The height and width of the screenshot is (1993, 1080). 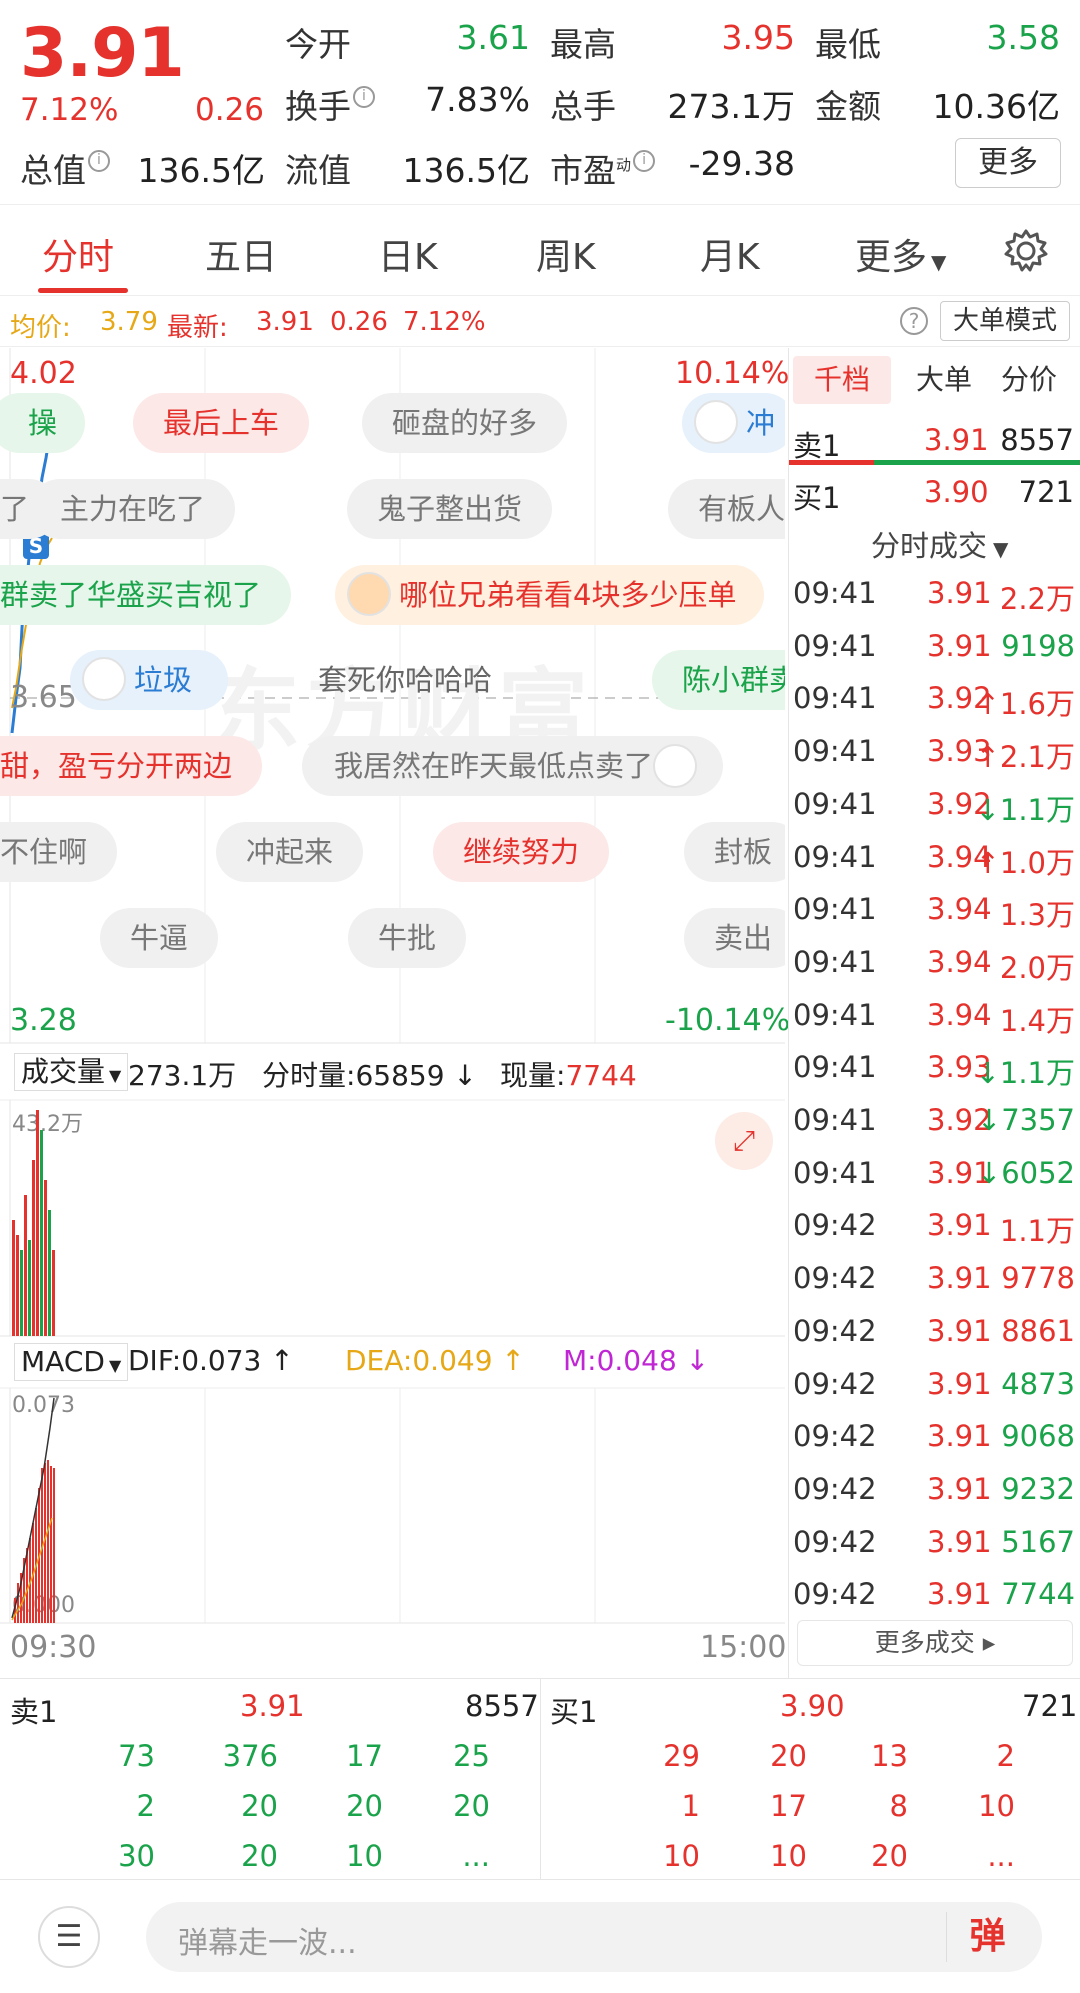 What do you see at coordinates (1037, 1020) in the screenshot?
I see `tick-volume: 1.4万` at bounding box center [1037, 1020].